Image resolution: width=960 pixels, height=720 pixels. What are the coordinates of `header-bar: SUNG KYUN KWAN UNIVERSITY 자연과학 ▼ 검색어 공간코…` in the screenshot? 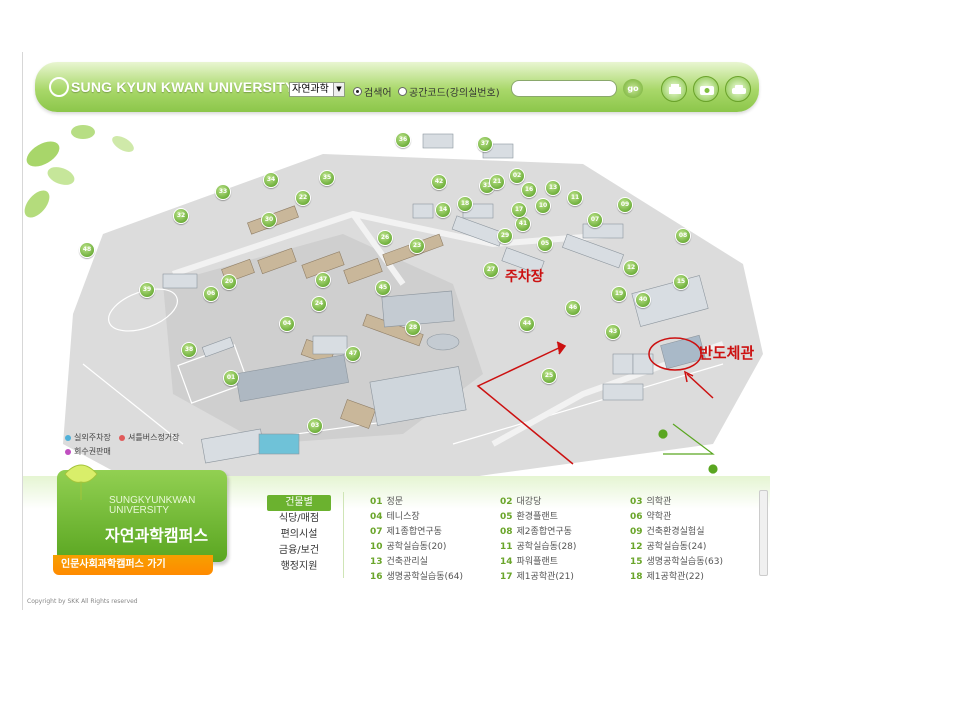 It's located at (397, 87).